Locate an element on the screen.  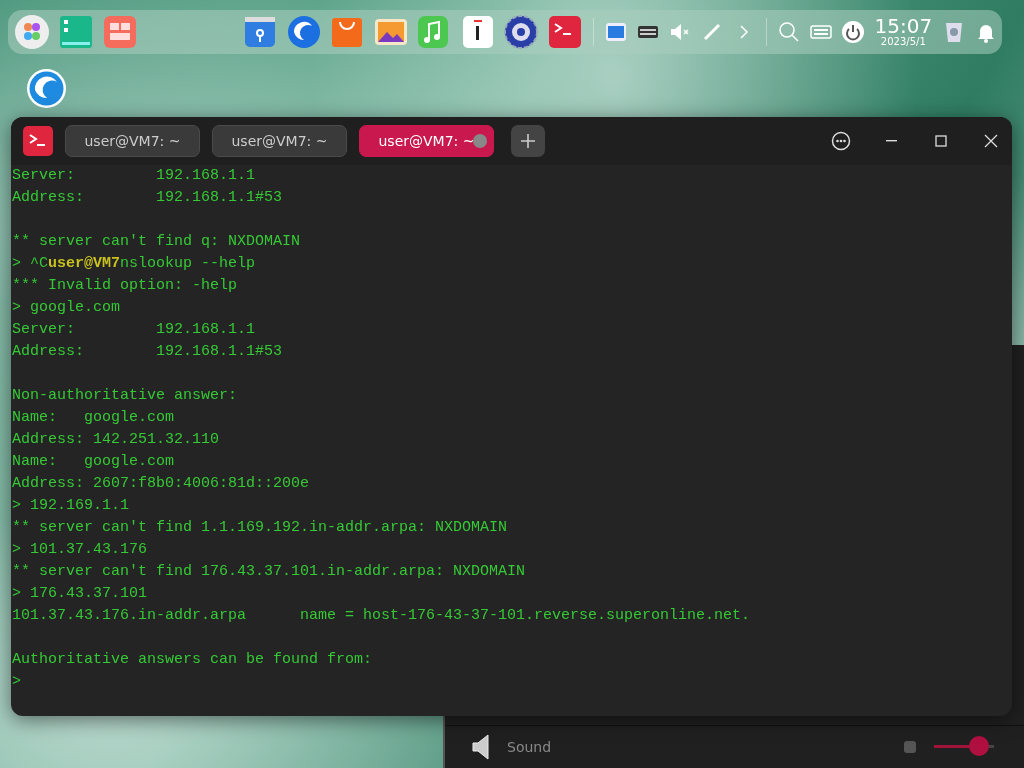
terminal-line: *** Invalid option: -help is located at coordinates (125, 286).